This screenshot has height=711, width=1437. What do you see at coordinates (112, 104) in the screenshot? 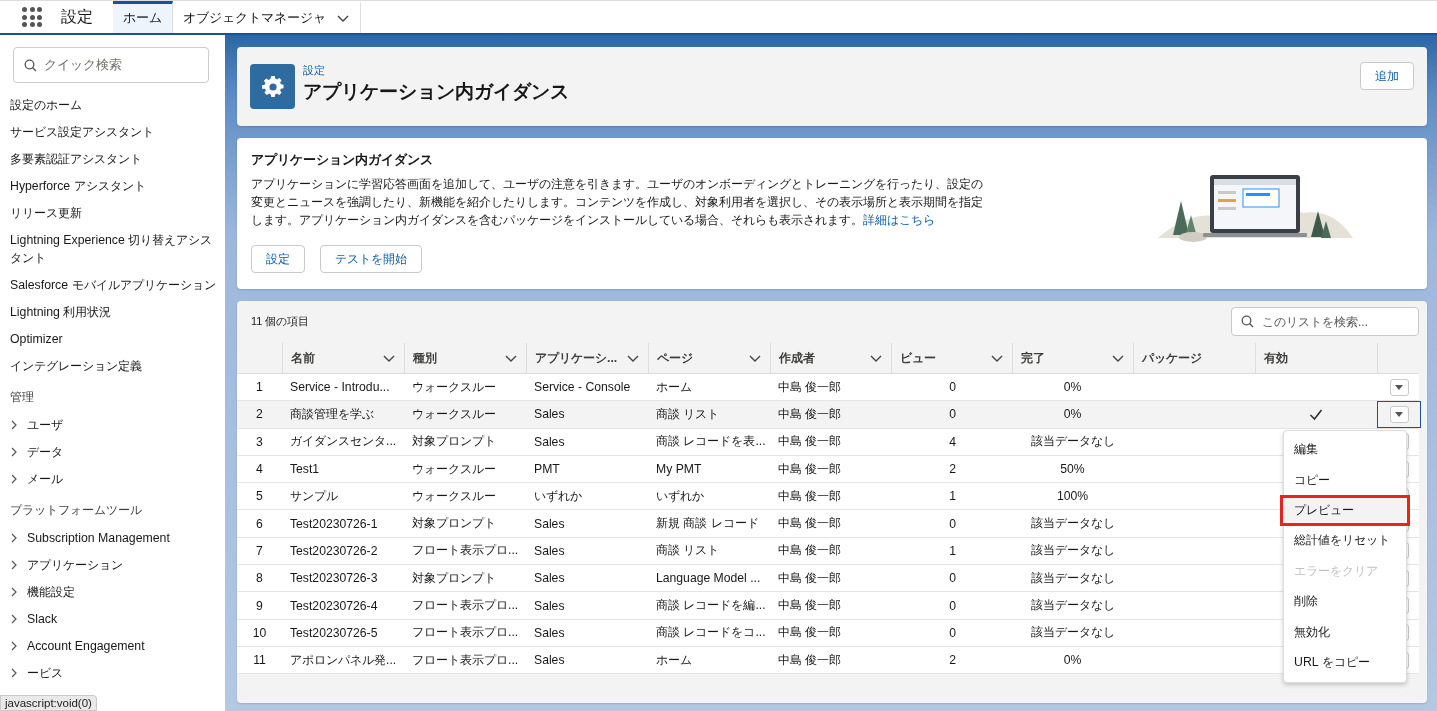
I see `sidebar-link: 設定のホーム` at bounding box center [112, 104].